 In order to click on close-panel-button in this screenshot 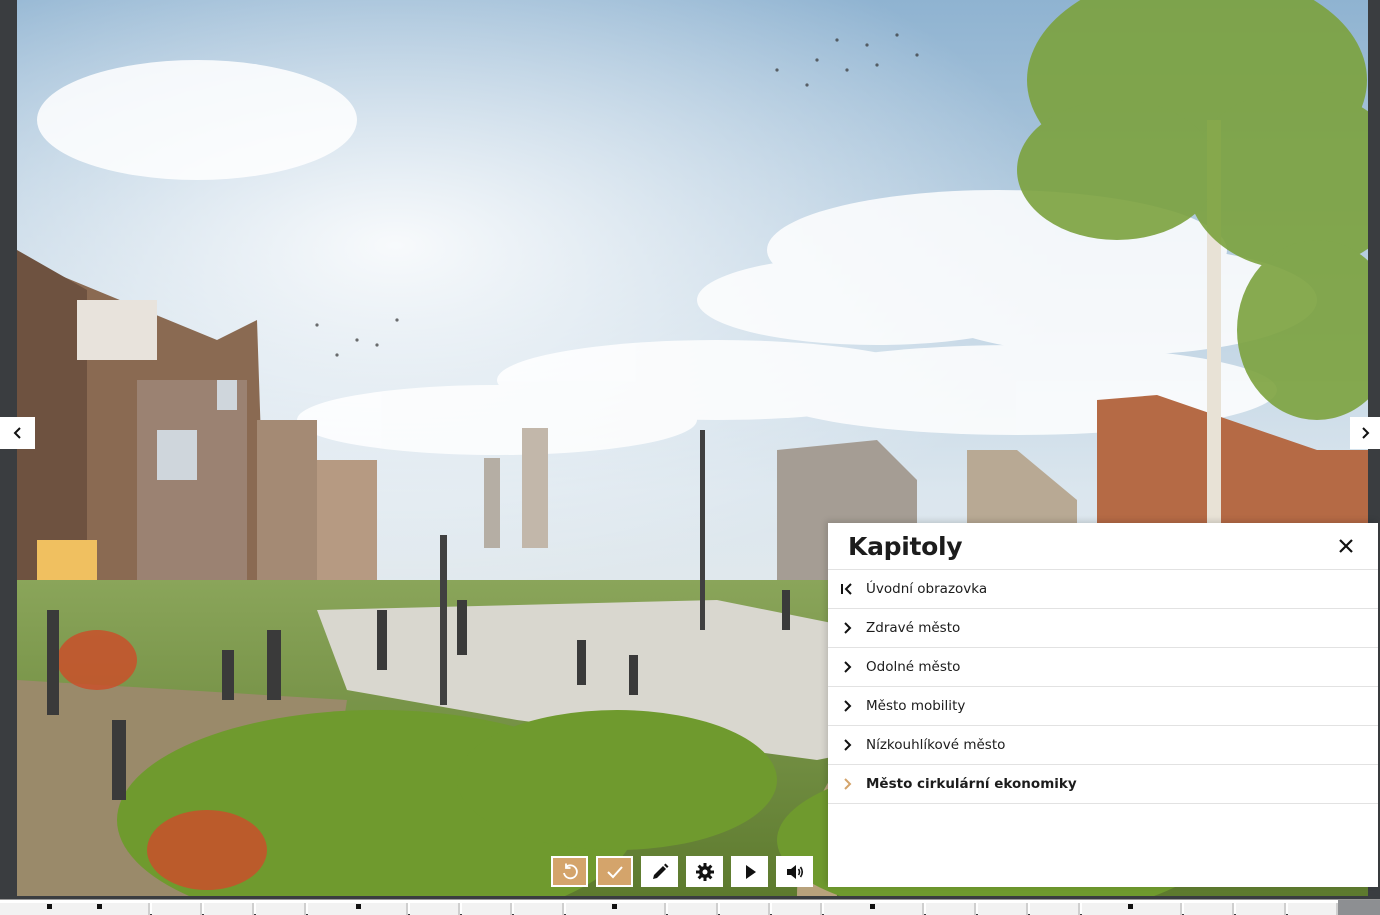, I will do `click(1346, 546)`.